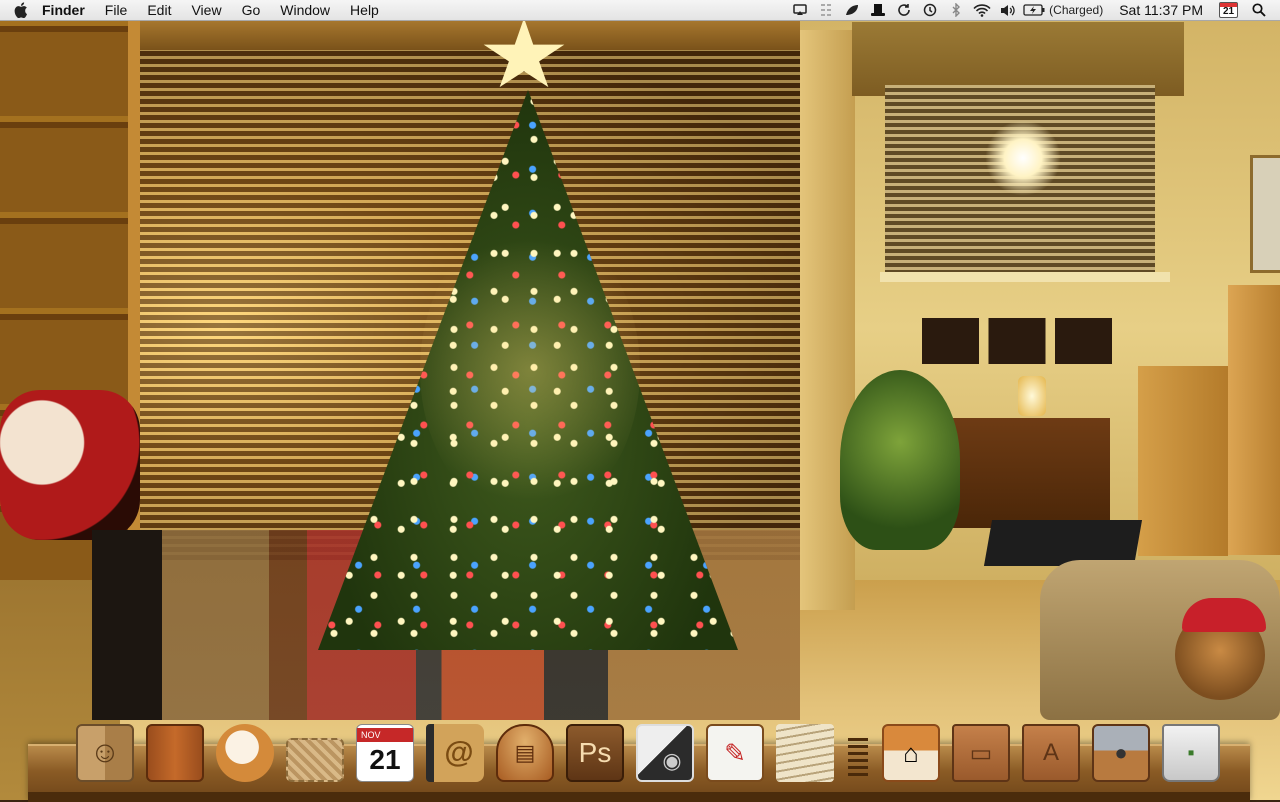 This screenshot has height=802, width=1280. I want to click on window-star-light, so click(1023, 158).